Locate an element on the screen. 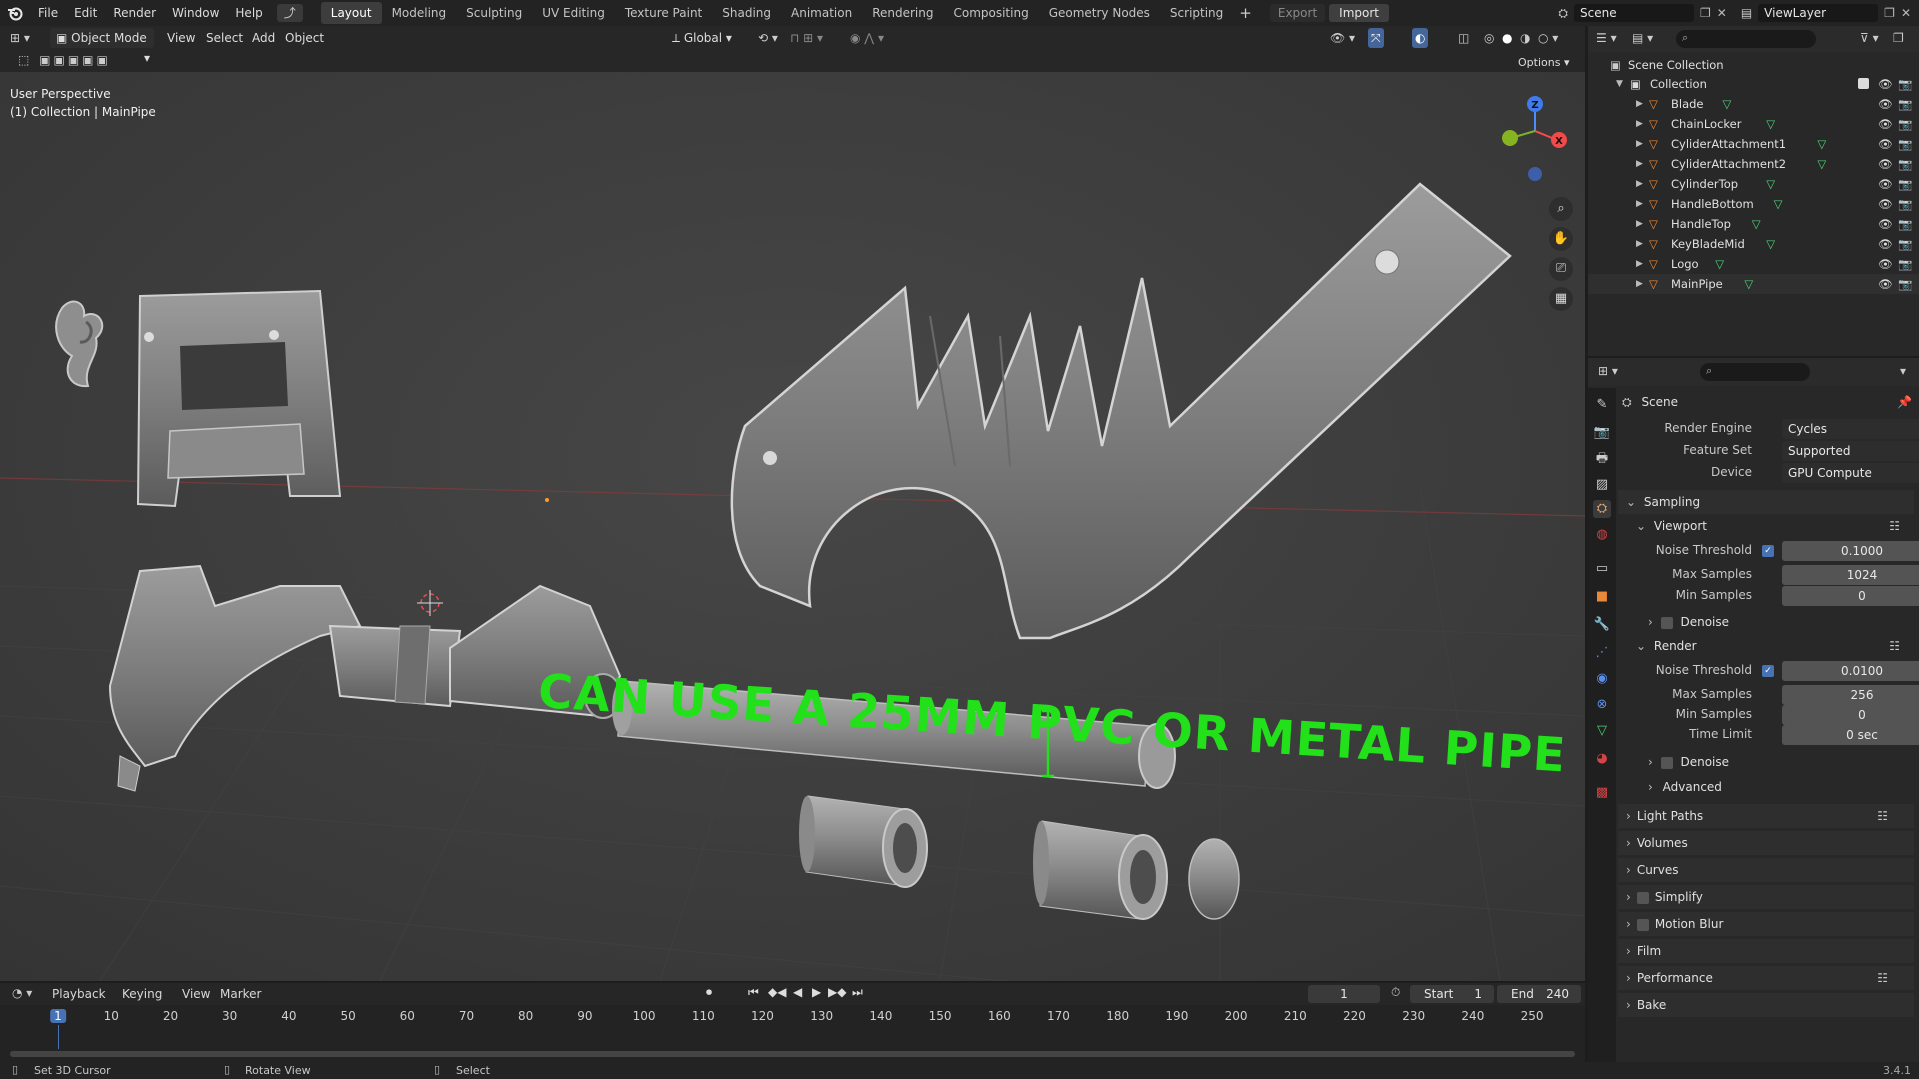 Image resolution: width=1919 pixels, height=1079 pixels. object-tab-icon: ■ is located at coordinates (1602, 597).